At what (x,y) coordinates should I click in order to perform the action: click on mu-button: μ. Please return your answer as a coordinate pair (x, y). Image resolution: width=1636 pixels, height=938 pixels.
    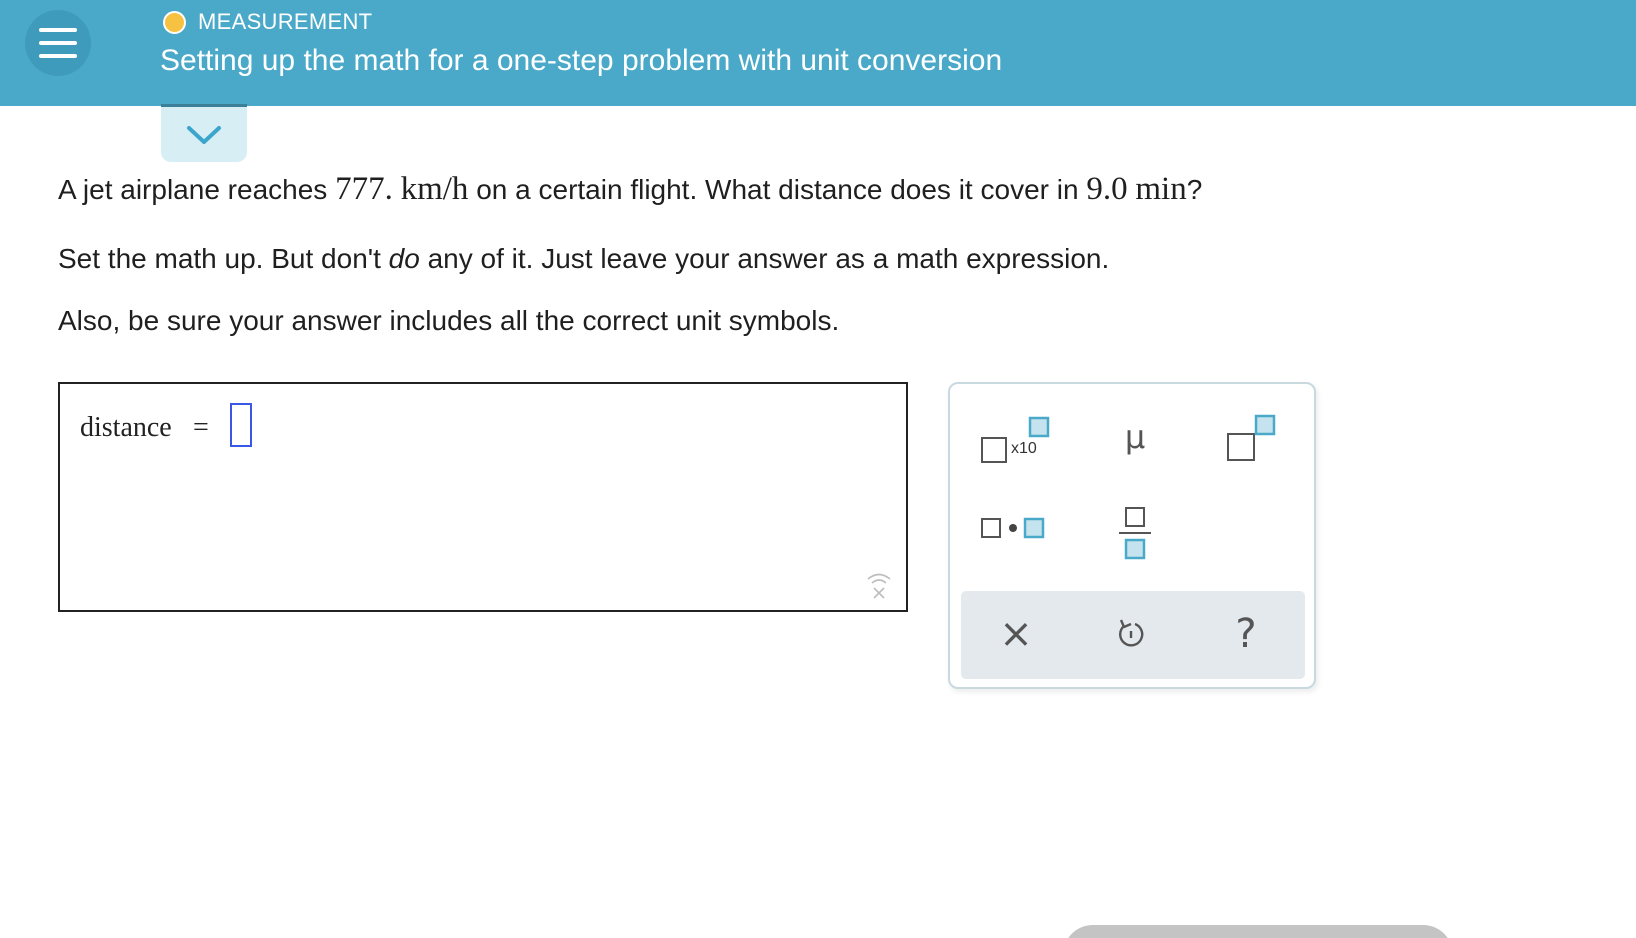
    Looking at the image, I should click on (1135, 437).